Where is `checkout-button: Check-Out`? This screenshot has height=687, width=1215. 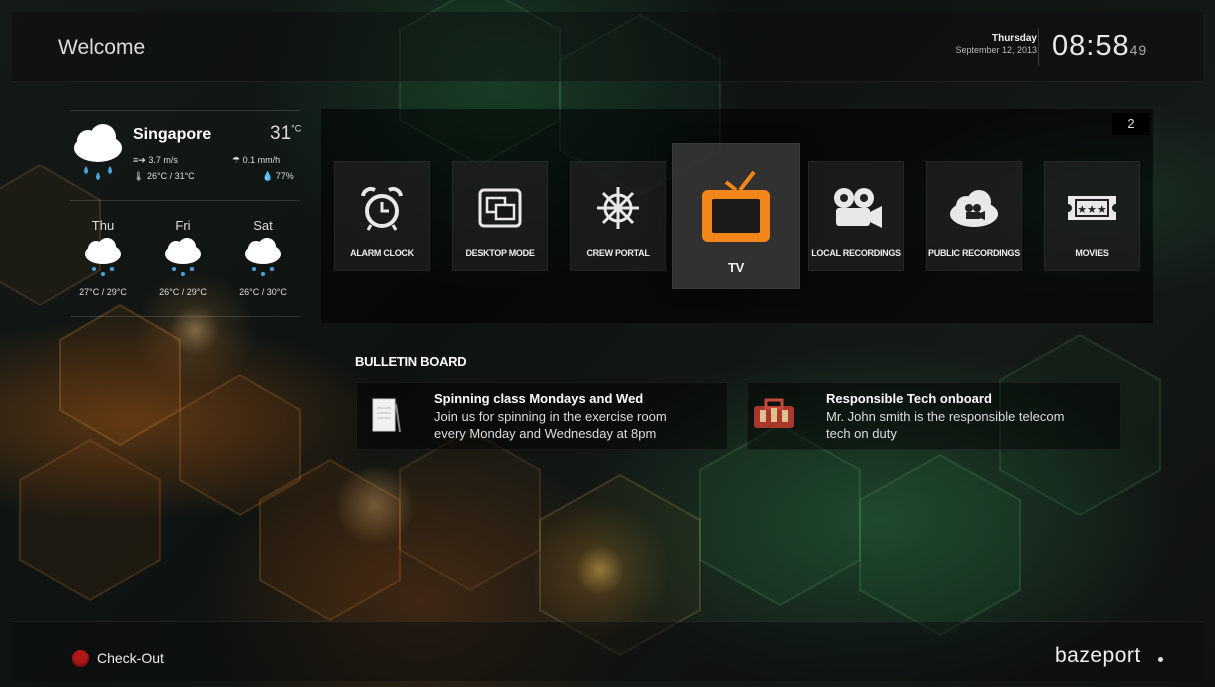
checkout-button: Check-Out is located at coordinates (130, 658).